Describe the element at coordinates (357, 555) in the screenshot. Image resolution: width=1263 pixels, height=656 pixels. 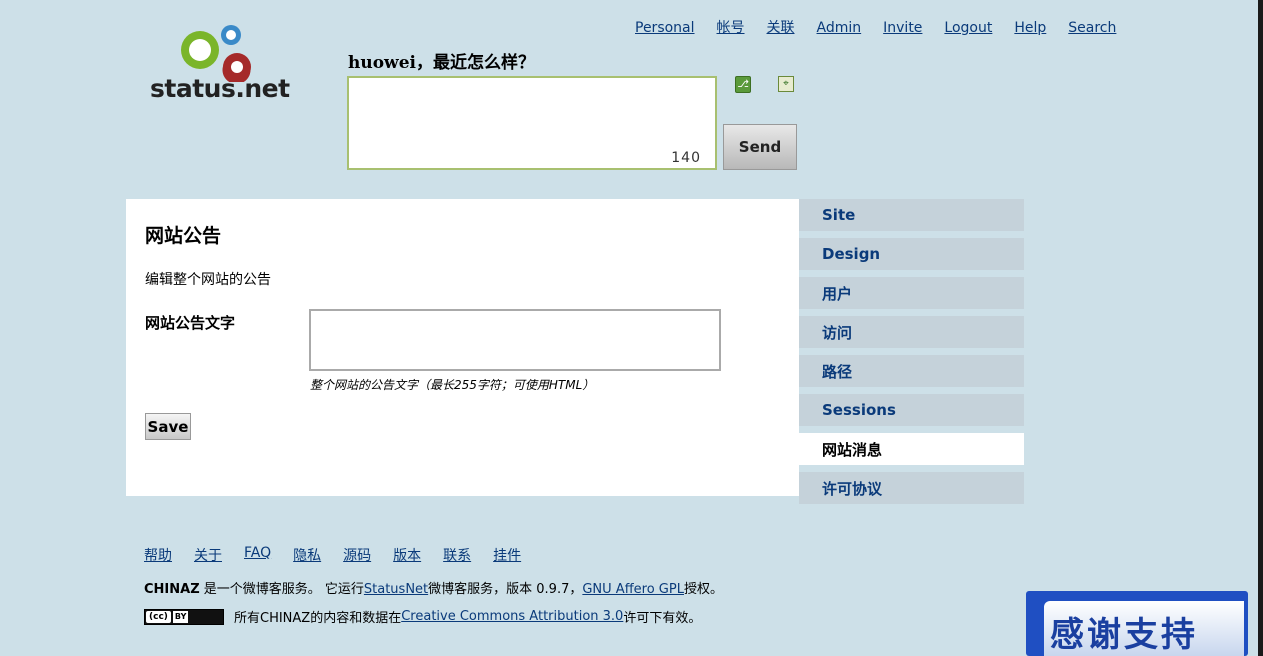
I see `footer-source: 源码` at that location.